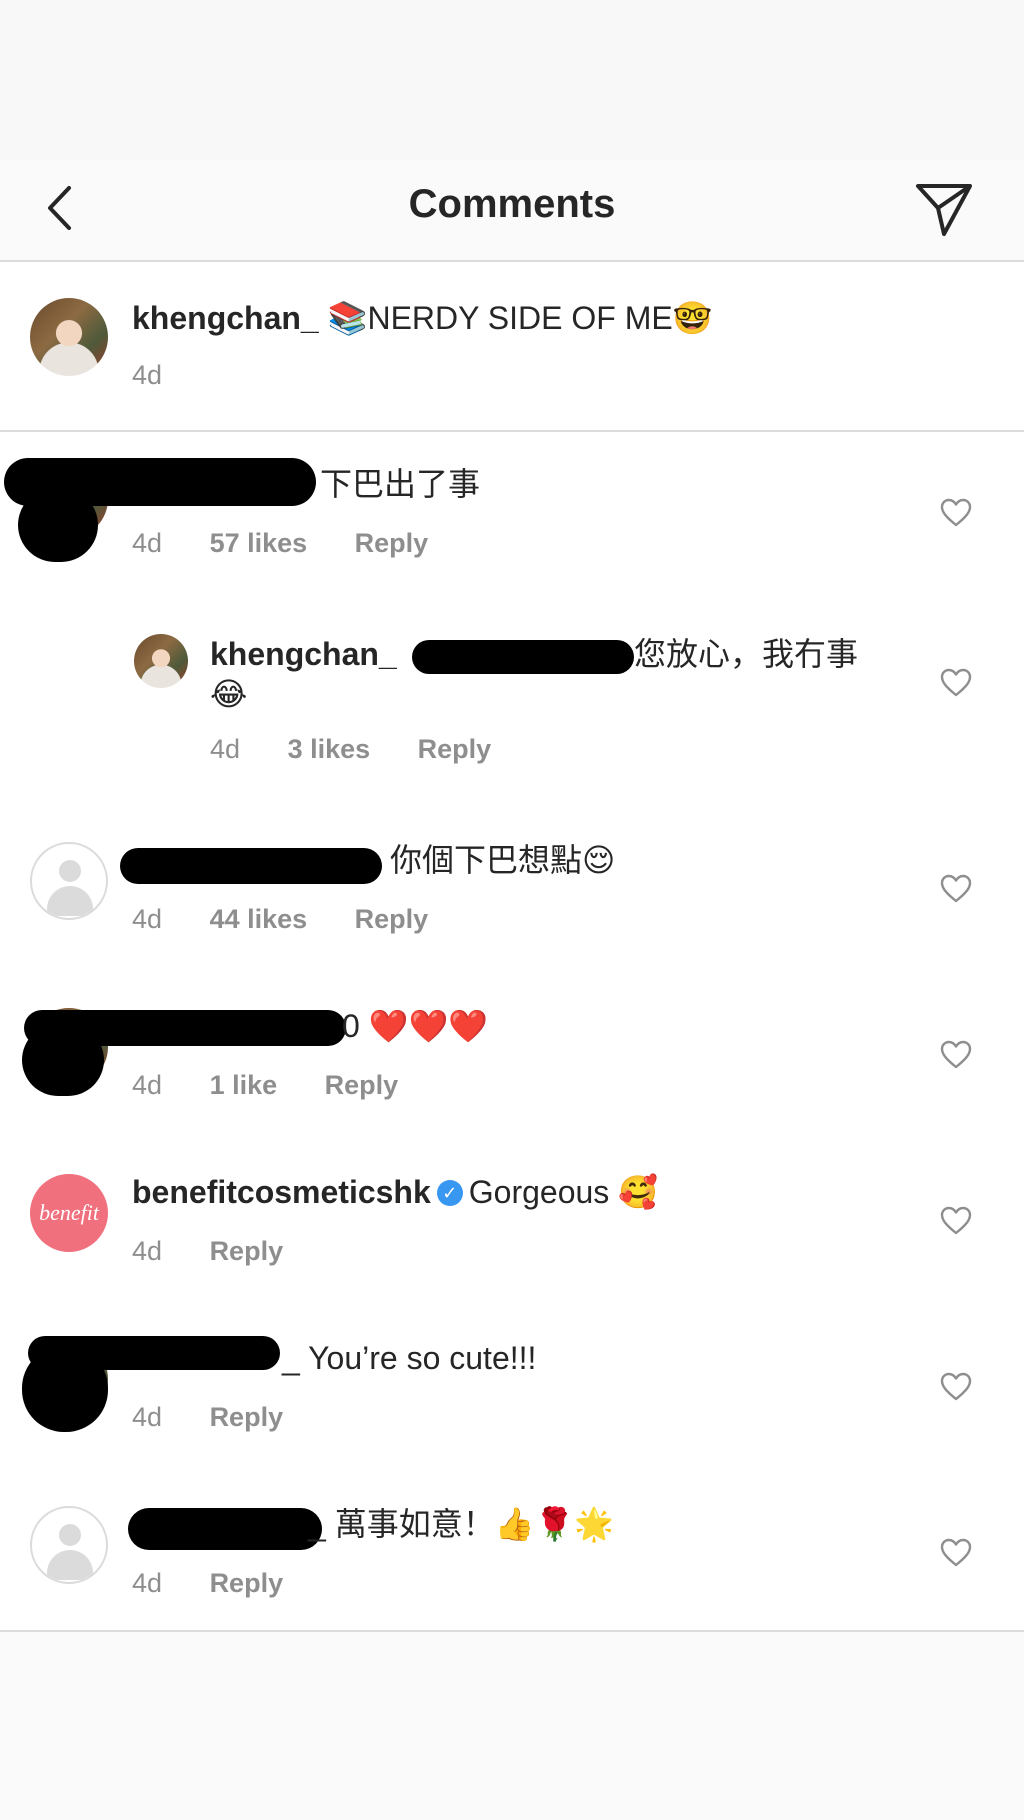 The height and width of the screenshot is (1820, 1024). Describe the element at coordinates (415, 1026) in the screenshot. I see `comment-text: 0 ❤️❤️❤️` at that location.